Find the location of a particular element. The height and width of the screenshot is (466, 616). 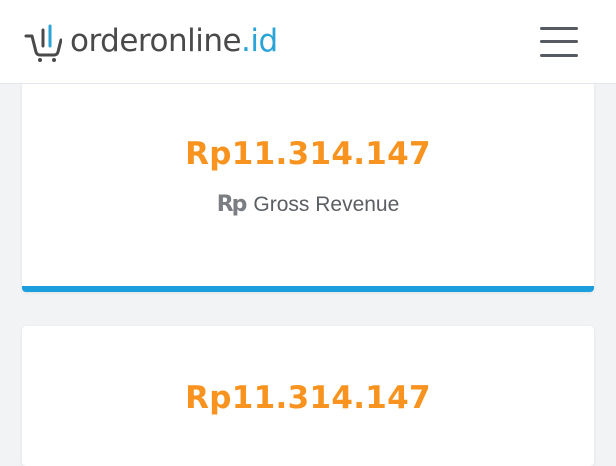

gross-revenue-label: Gross Revenue is located at coordinates (326, 204).